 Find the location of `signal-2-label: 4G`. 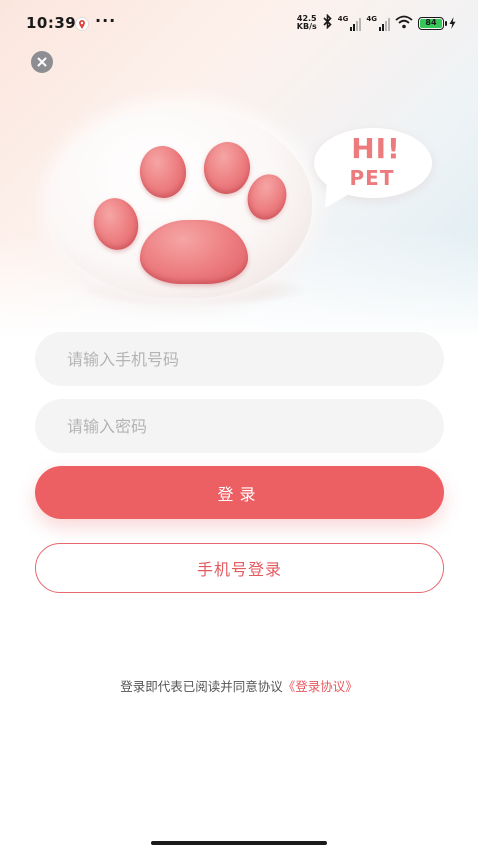

signal-2-label: 4G is located at coordinates (371, 19).